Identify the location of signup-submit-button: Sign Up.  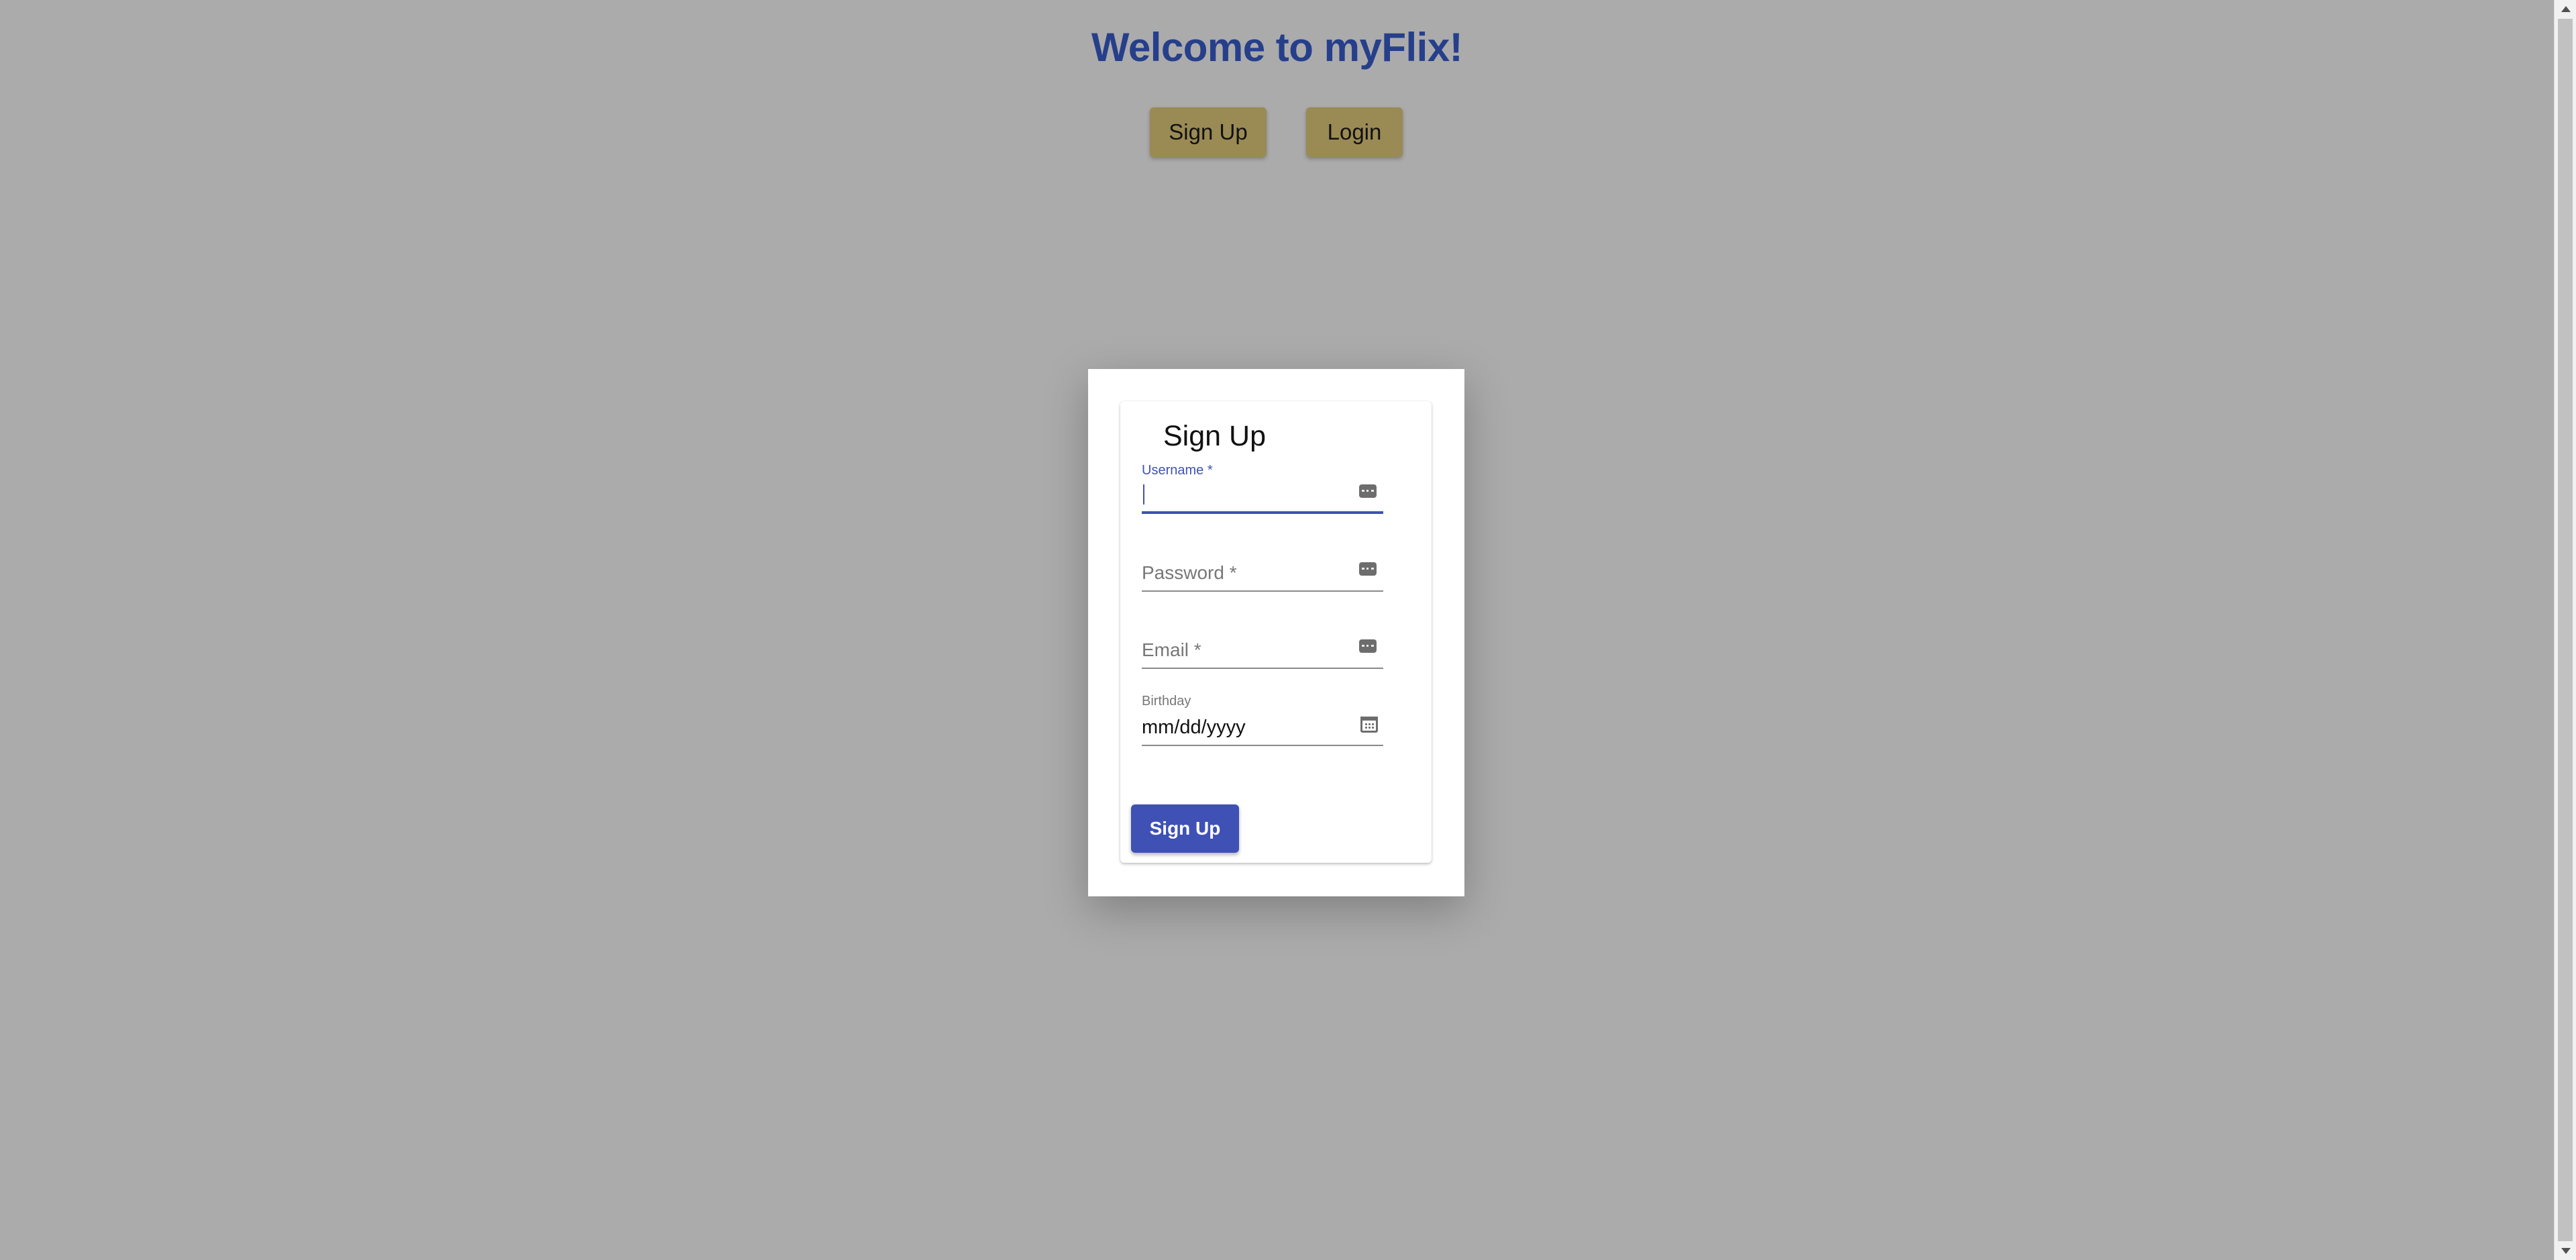
(1185, 829).